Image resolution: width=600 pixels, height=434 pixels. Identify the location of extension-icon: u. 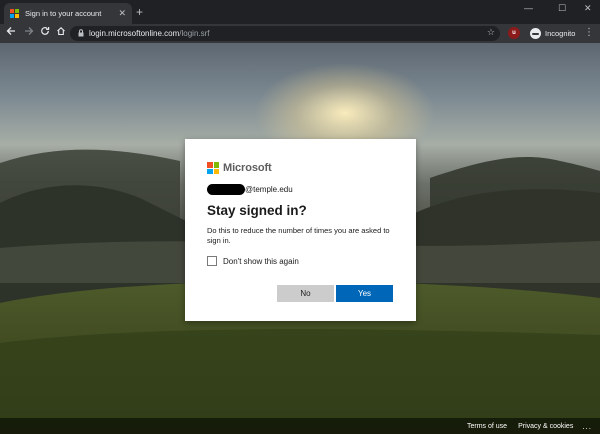
(514, 33).